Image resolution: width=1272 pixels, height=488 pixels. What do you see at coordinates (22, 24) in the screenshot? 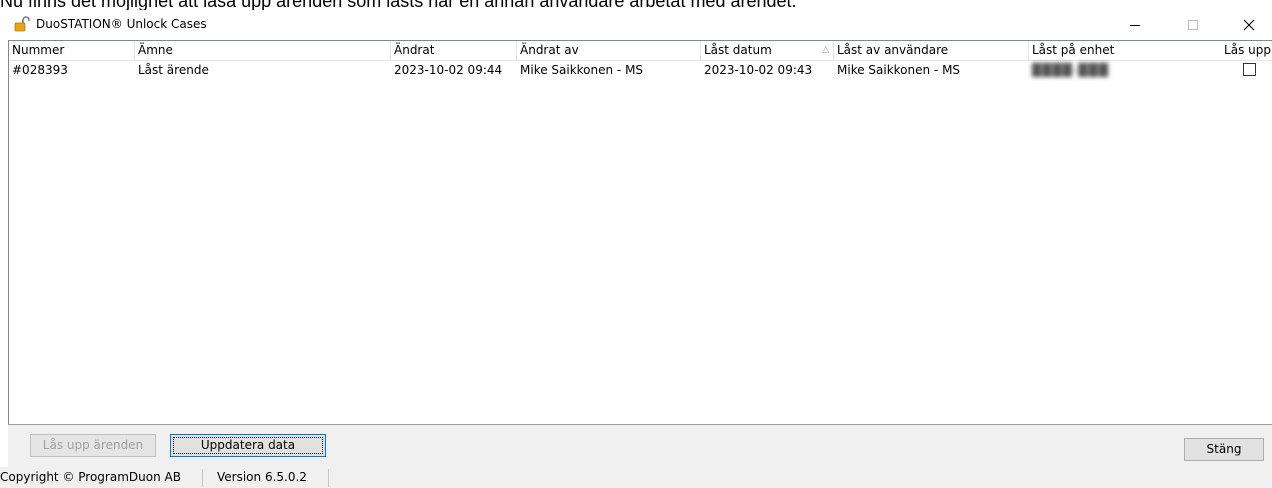
I see `unlocked-padlock-icon` at bounding box center [22, 24].